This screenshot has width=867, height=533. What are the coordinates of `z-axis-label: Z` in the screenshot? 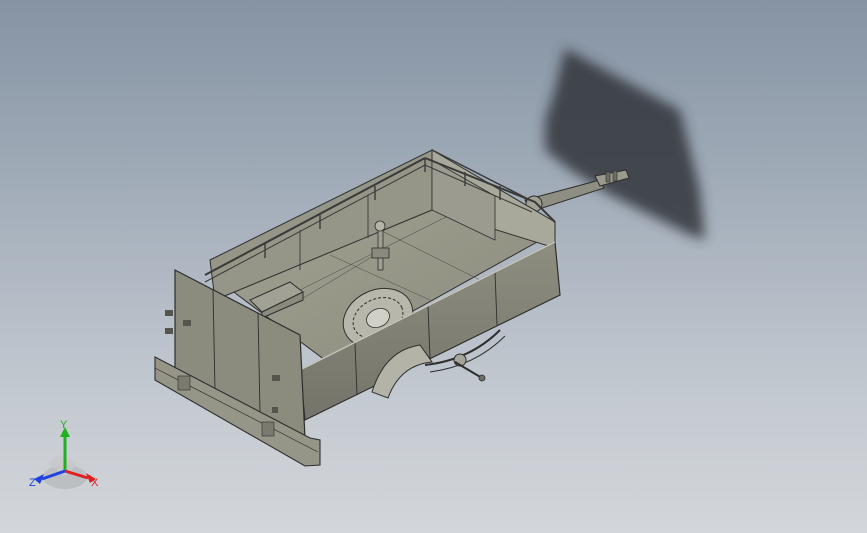 It's located at (32, 483).